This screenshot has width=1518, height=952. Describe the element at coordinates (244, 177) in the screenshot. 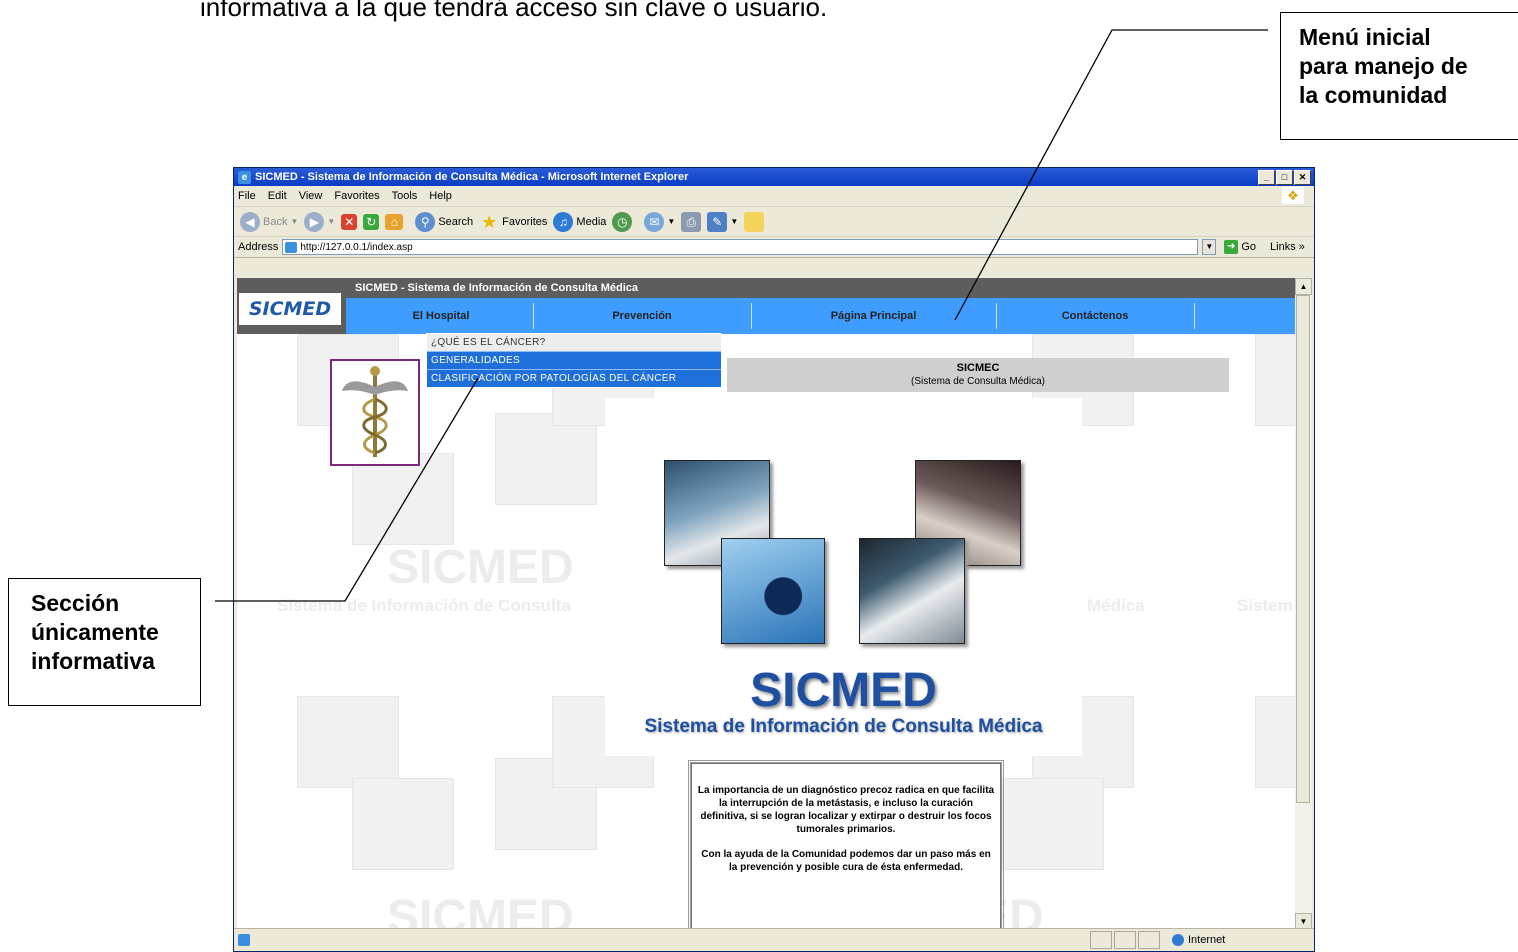

I see `ie-icon: e` at that location.